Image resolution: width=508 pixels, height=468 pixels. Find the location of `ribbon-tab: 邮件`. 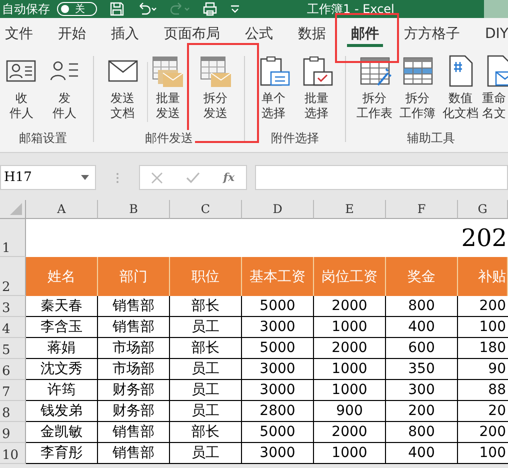

ribbon-tab: 邮件 is located at coordinates (365, 34).